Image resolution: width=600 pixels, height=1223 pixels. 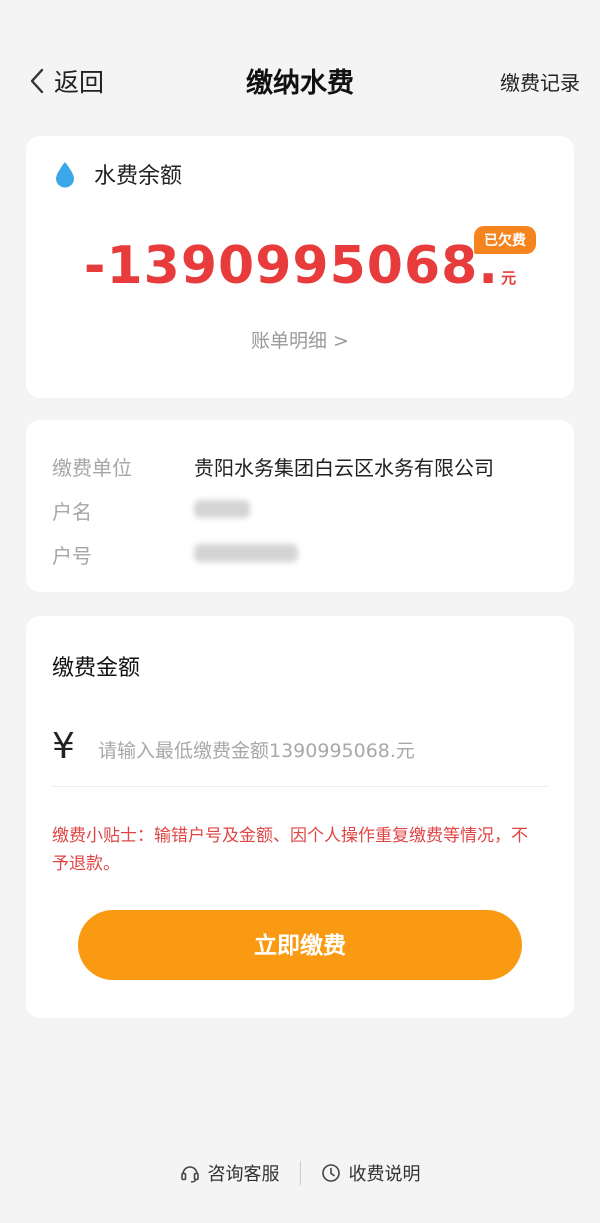 What do you see at coordinates (72, 556) in the screenshot?
I see `info-label: 户号` at bounding box center [72, 556].